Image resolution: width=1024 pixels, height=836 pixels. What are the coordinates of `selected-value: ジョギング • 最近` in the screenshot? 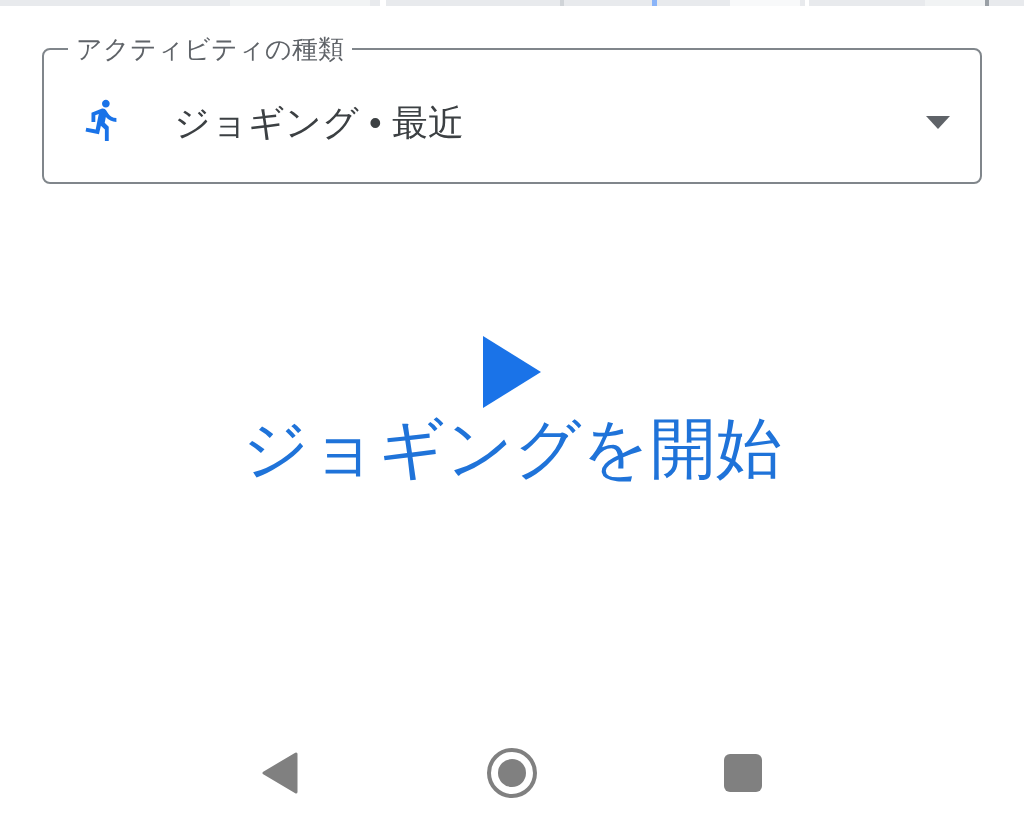 It's located at (319, 122).